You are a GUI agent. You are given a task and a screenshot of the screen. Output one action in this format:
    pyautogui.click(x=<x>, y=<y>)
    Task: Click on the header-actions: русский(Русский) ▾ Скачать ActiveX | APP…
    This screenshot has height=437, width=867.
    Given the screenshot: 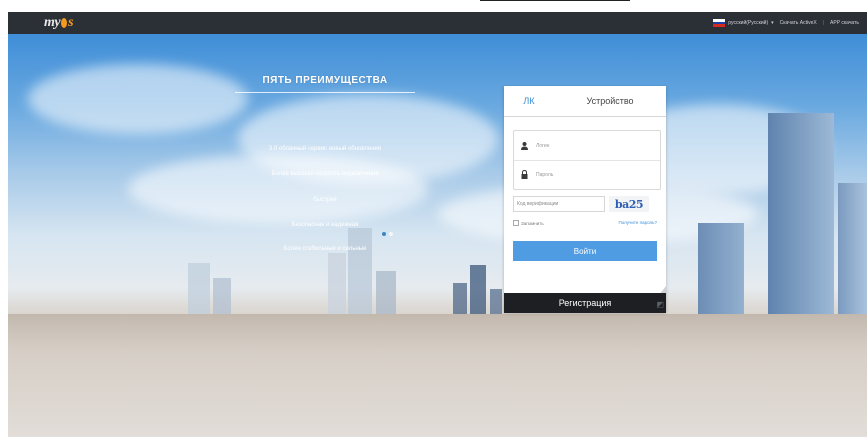 What is the action you would take?
    pyautogui.click(x=786, y=23)
    